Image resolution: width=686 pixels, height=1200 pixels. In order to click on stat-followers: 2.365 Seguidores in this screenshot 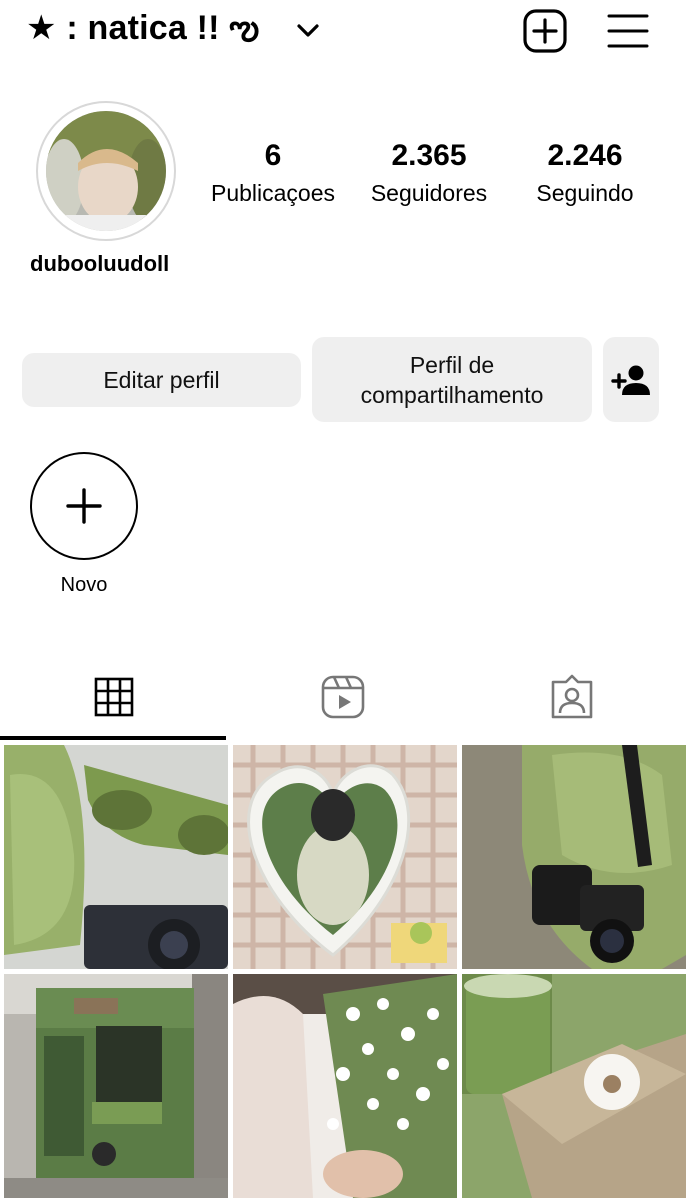, I will do `click(429, 173)`.